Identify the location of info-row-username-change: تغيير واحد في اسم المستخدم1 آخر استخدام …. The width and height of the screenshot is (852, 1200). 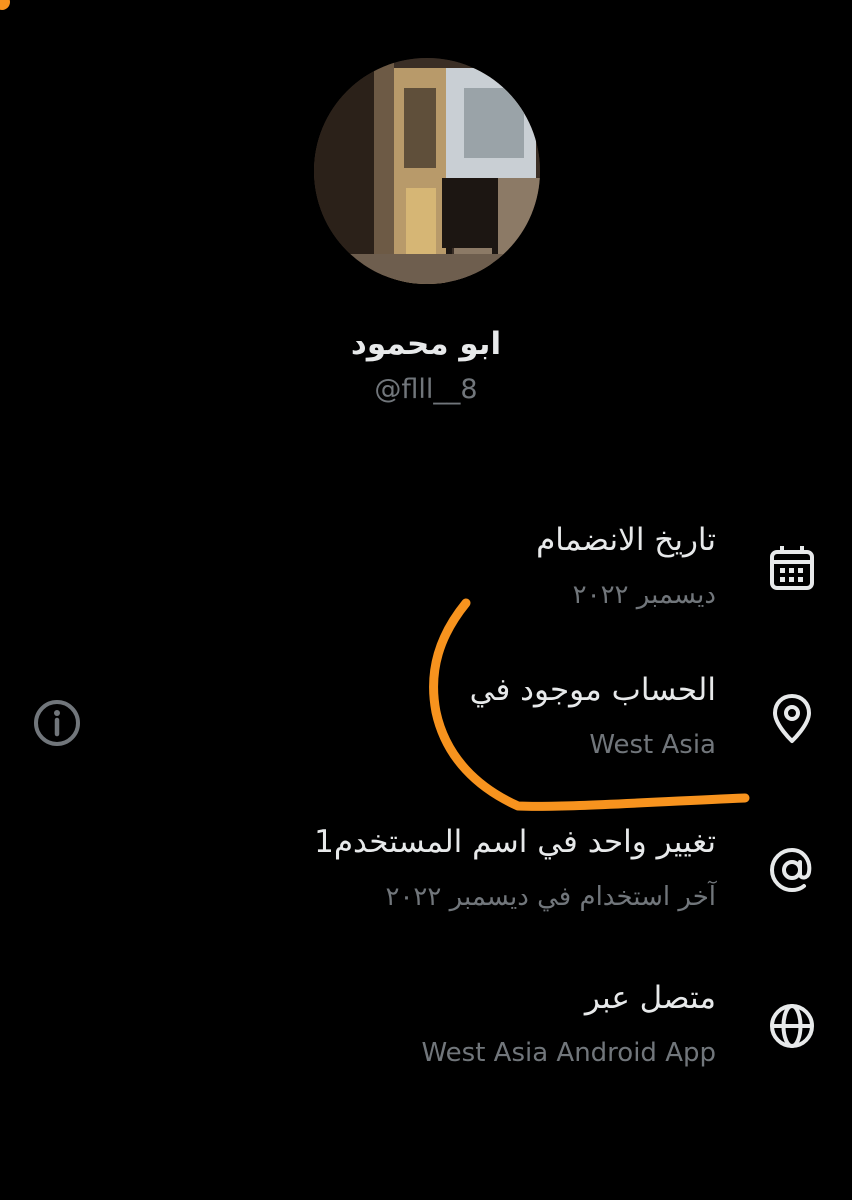
(560, 879).